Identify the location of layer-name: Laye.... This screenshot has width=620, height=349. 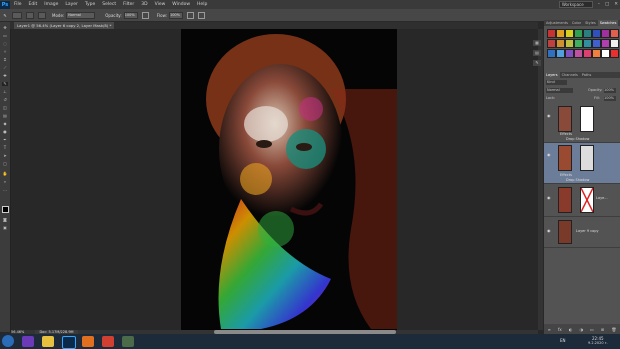
(602, 198).